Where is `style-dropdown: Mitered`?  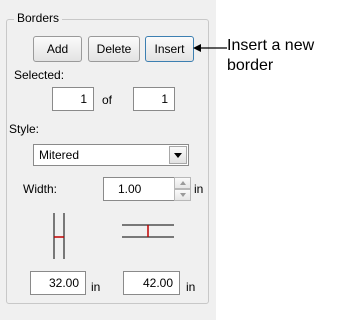
style-dropdown: Mitered is located at coordinates (111, 155).